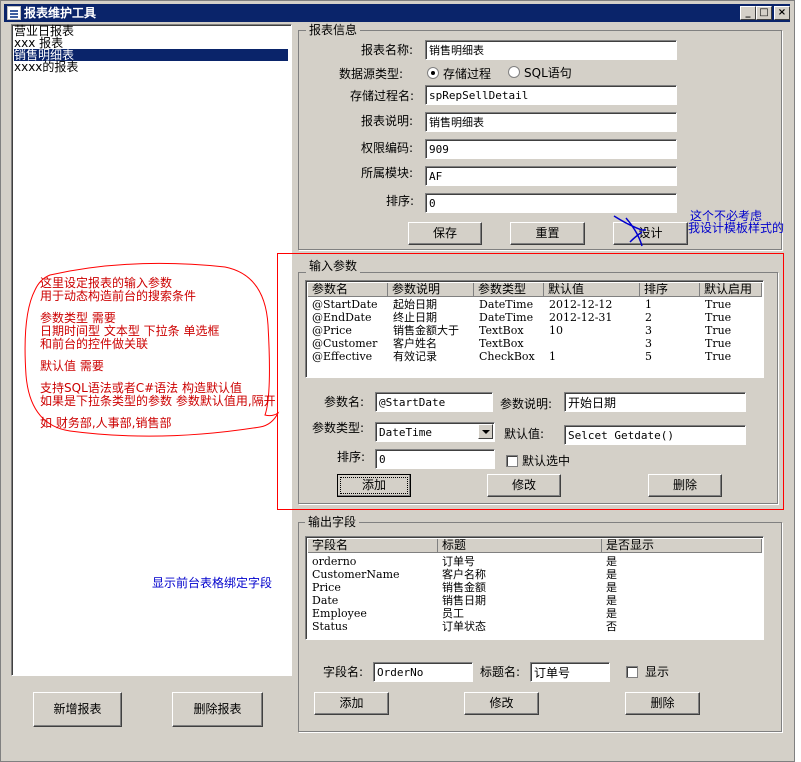  I want to click on params-note-line: 默认值 需要, so click(72, 366).